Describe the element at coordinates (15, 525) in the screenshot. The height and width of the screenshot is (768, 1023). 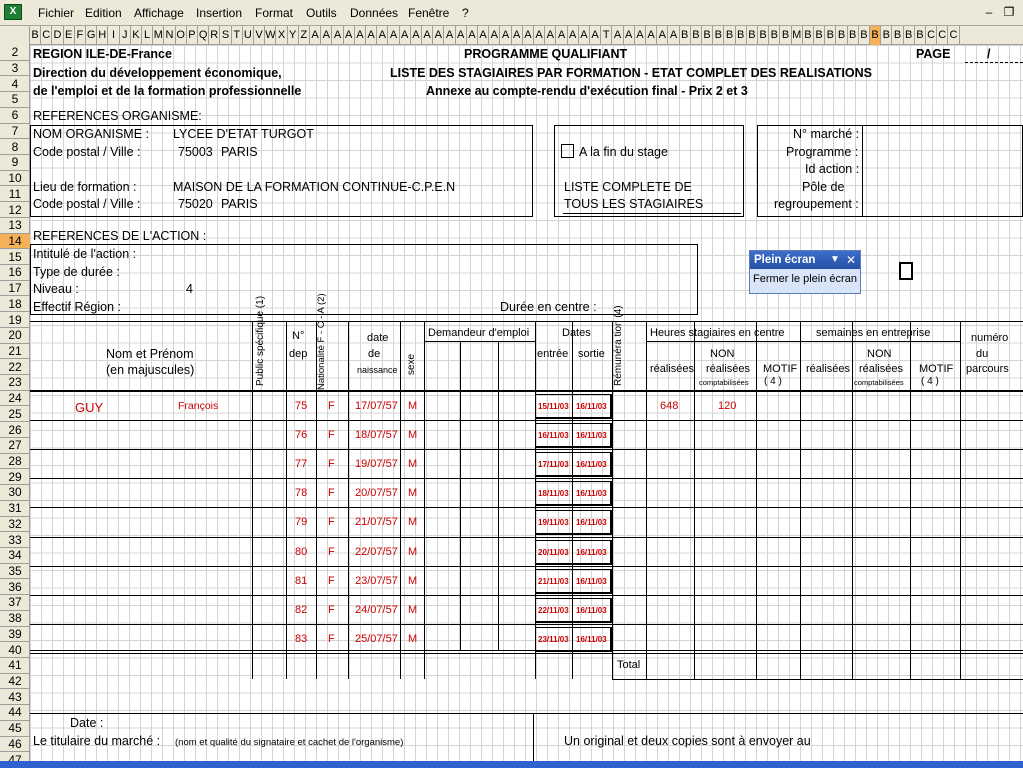
I see `row-header: 32` at that location.